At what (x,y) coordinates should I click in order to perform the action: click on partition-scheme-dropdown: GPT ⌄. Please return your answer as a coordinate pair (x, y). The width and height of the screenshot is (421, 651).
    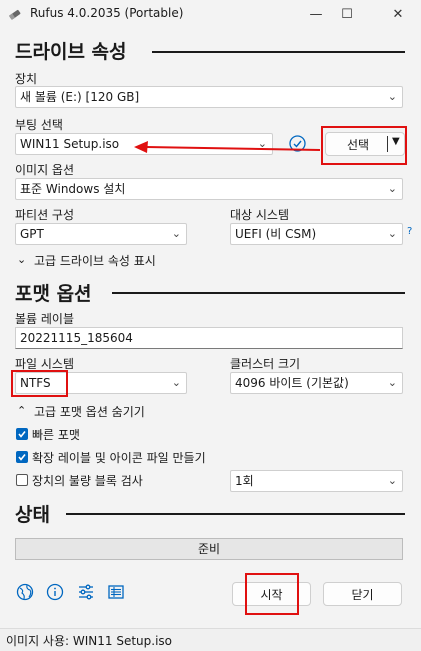
    Looking at the image, I should click on (101, 234).